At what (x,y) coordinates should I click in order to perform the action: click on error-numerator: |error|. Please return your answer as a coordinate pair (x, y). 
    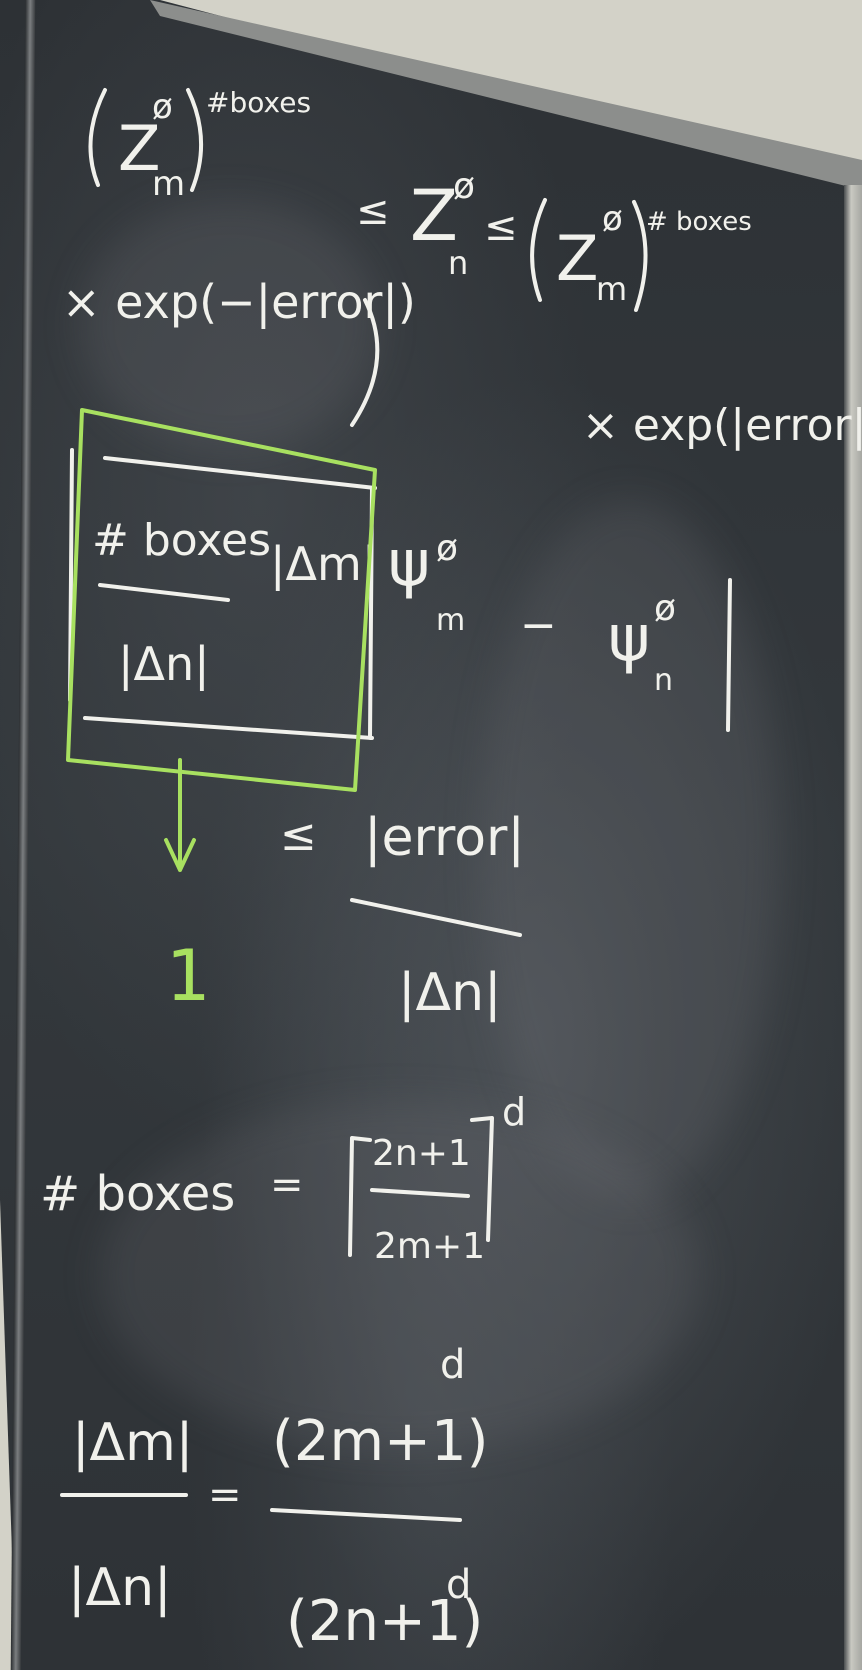
    Looking at the image, I should click on (444, 838).